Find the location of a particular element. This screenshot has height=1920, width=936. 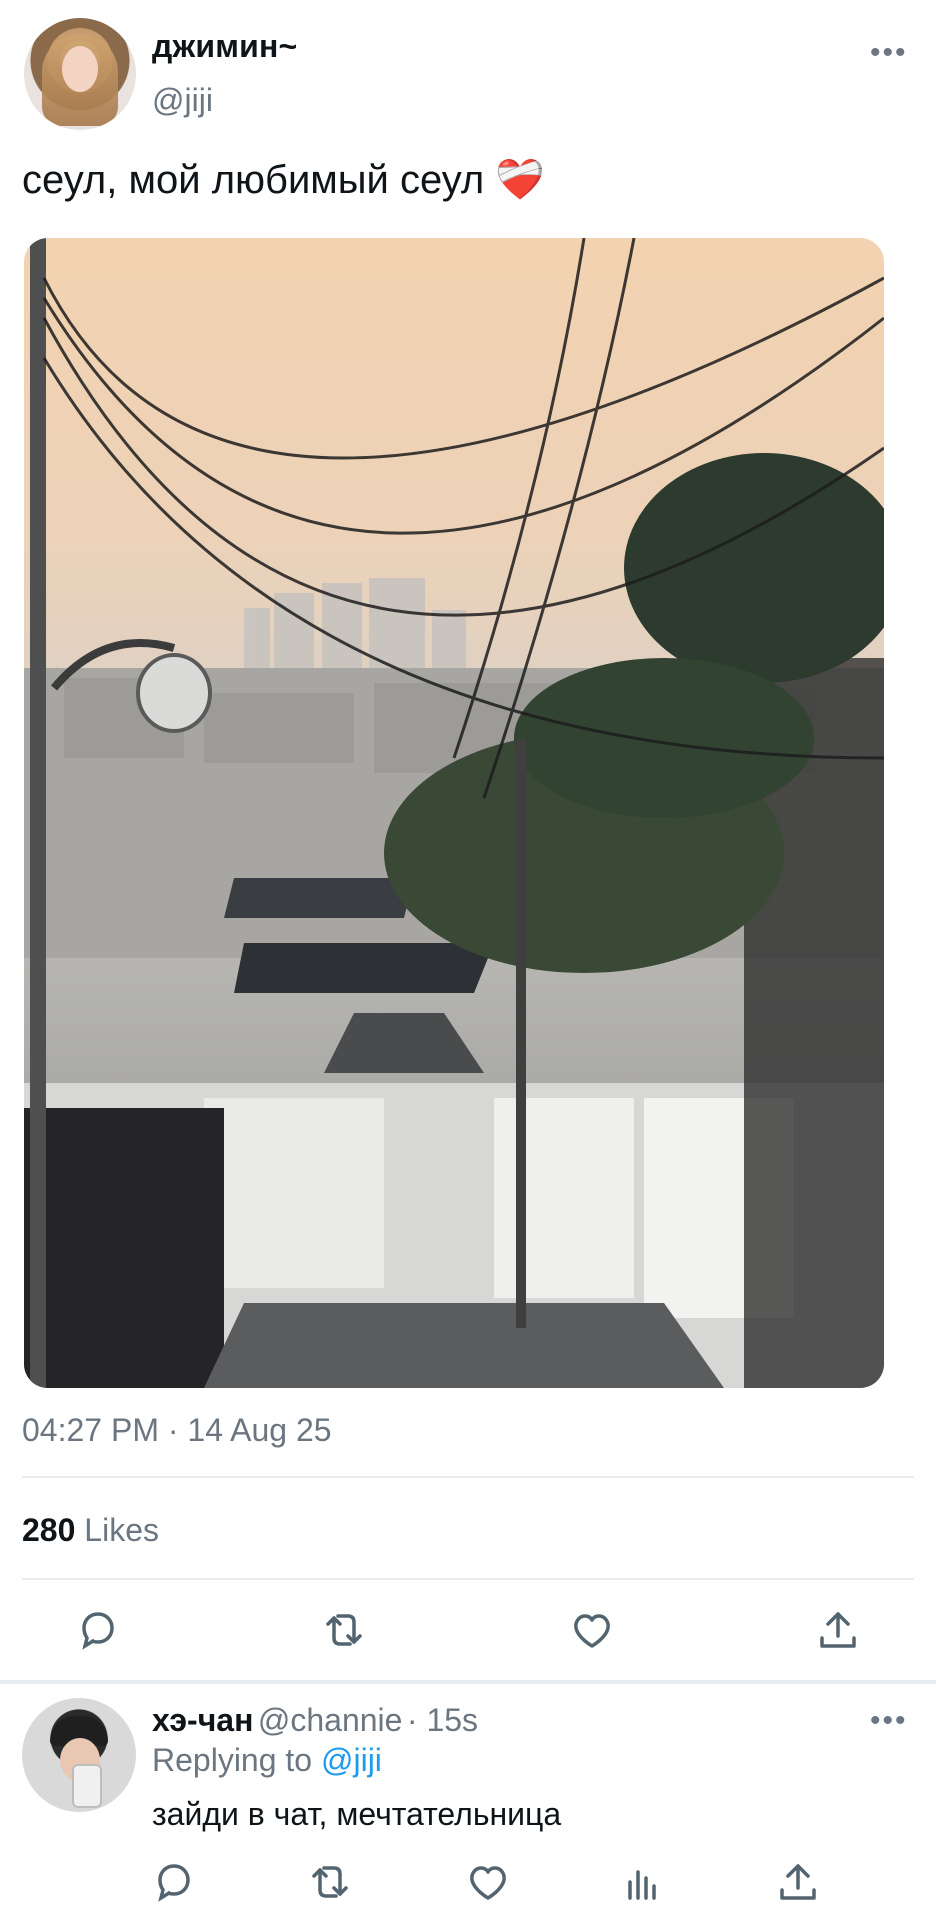

replying-to-label: Replying to is located at coordinates (232, 1760).